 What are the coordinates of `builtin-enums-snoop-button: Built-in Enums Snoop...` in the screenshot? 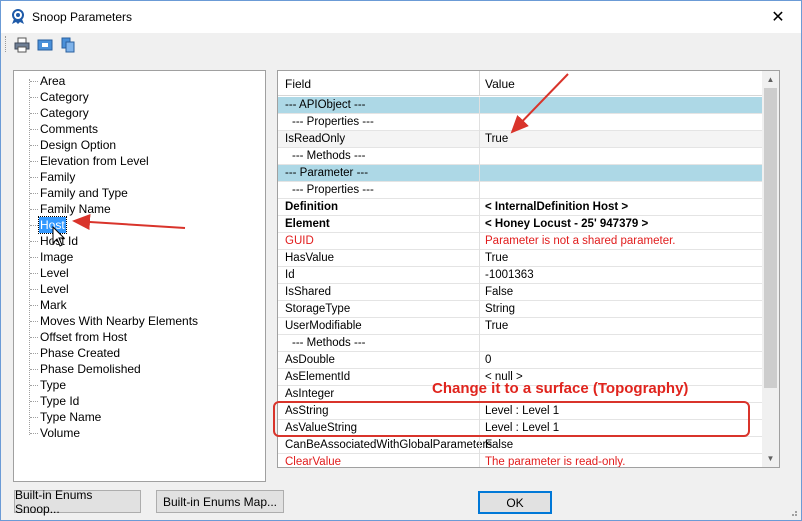 It's located at (77, 502).